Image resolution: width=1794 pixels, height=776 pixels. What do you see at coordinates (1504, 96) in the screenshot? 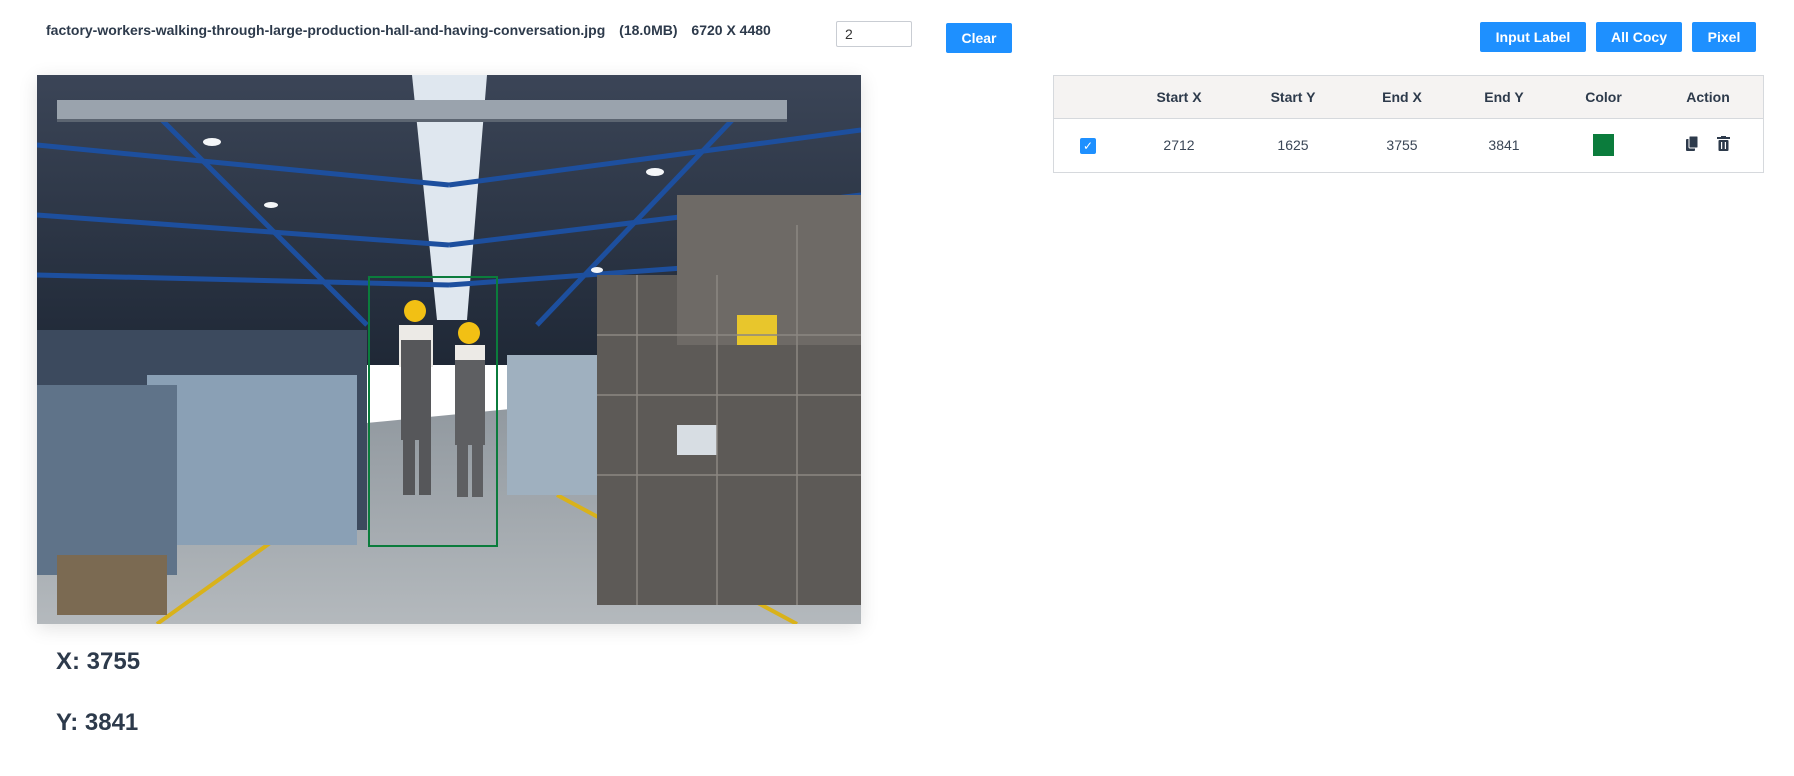
I see `header-end-y: End Y` at bounding box center [1504, 96].